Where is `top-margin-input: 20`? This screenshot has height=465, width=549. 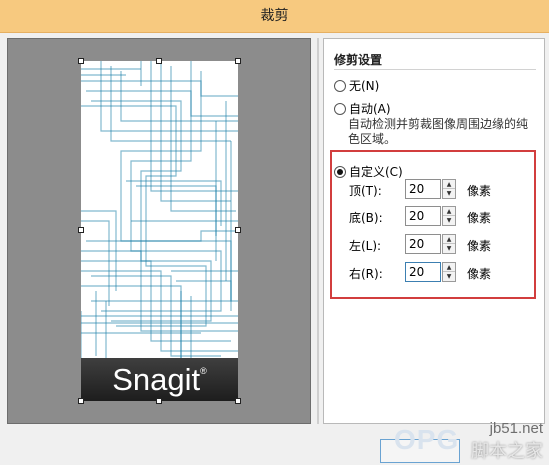
top-margin-input: 20 is located at coordinates (423, 189).